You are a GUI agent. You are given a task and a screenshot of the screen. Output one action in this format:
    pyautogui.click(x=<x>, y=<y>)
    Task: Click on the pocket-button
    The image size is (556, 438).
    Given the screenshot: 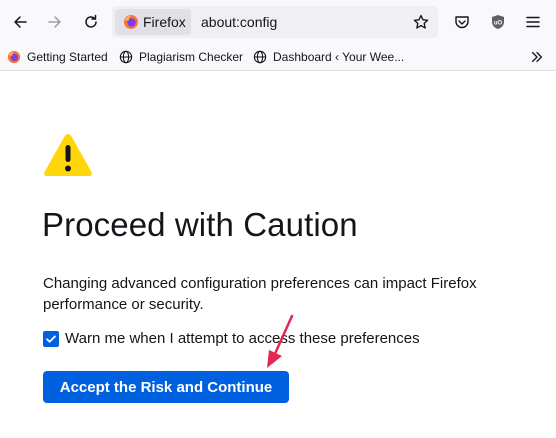 What is the action you would take?
    pyautogui.click(x=462, y=22)
    